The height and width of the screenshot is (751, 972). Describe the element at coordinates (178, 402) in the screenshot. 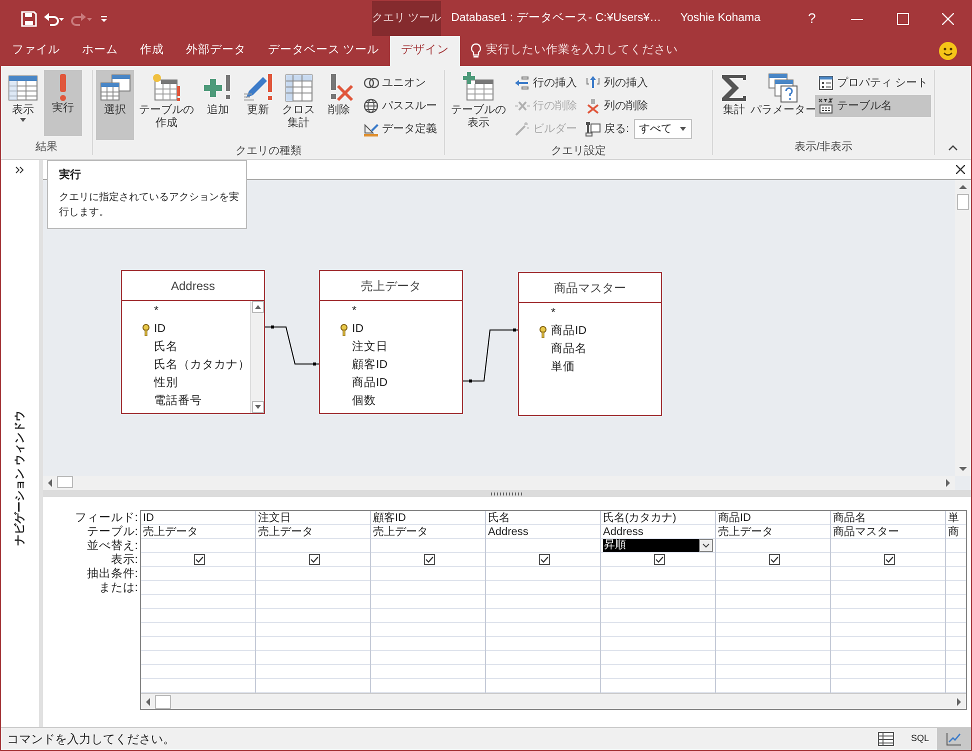

I see `field-name: 電話番号` at that location.